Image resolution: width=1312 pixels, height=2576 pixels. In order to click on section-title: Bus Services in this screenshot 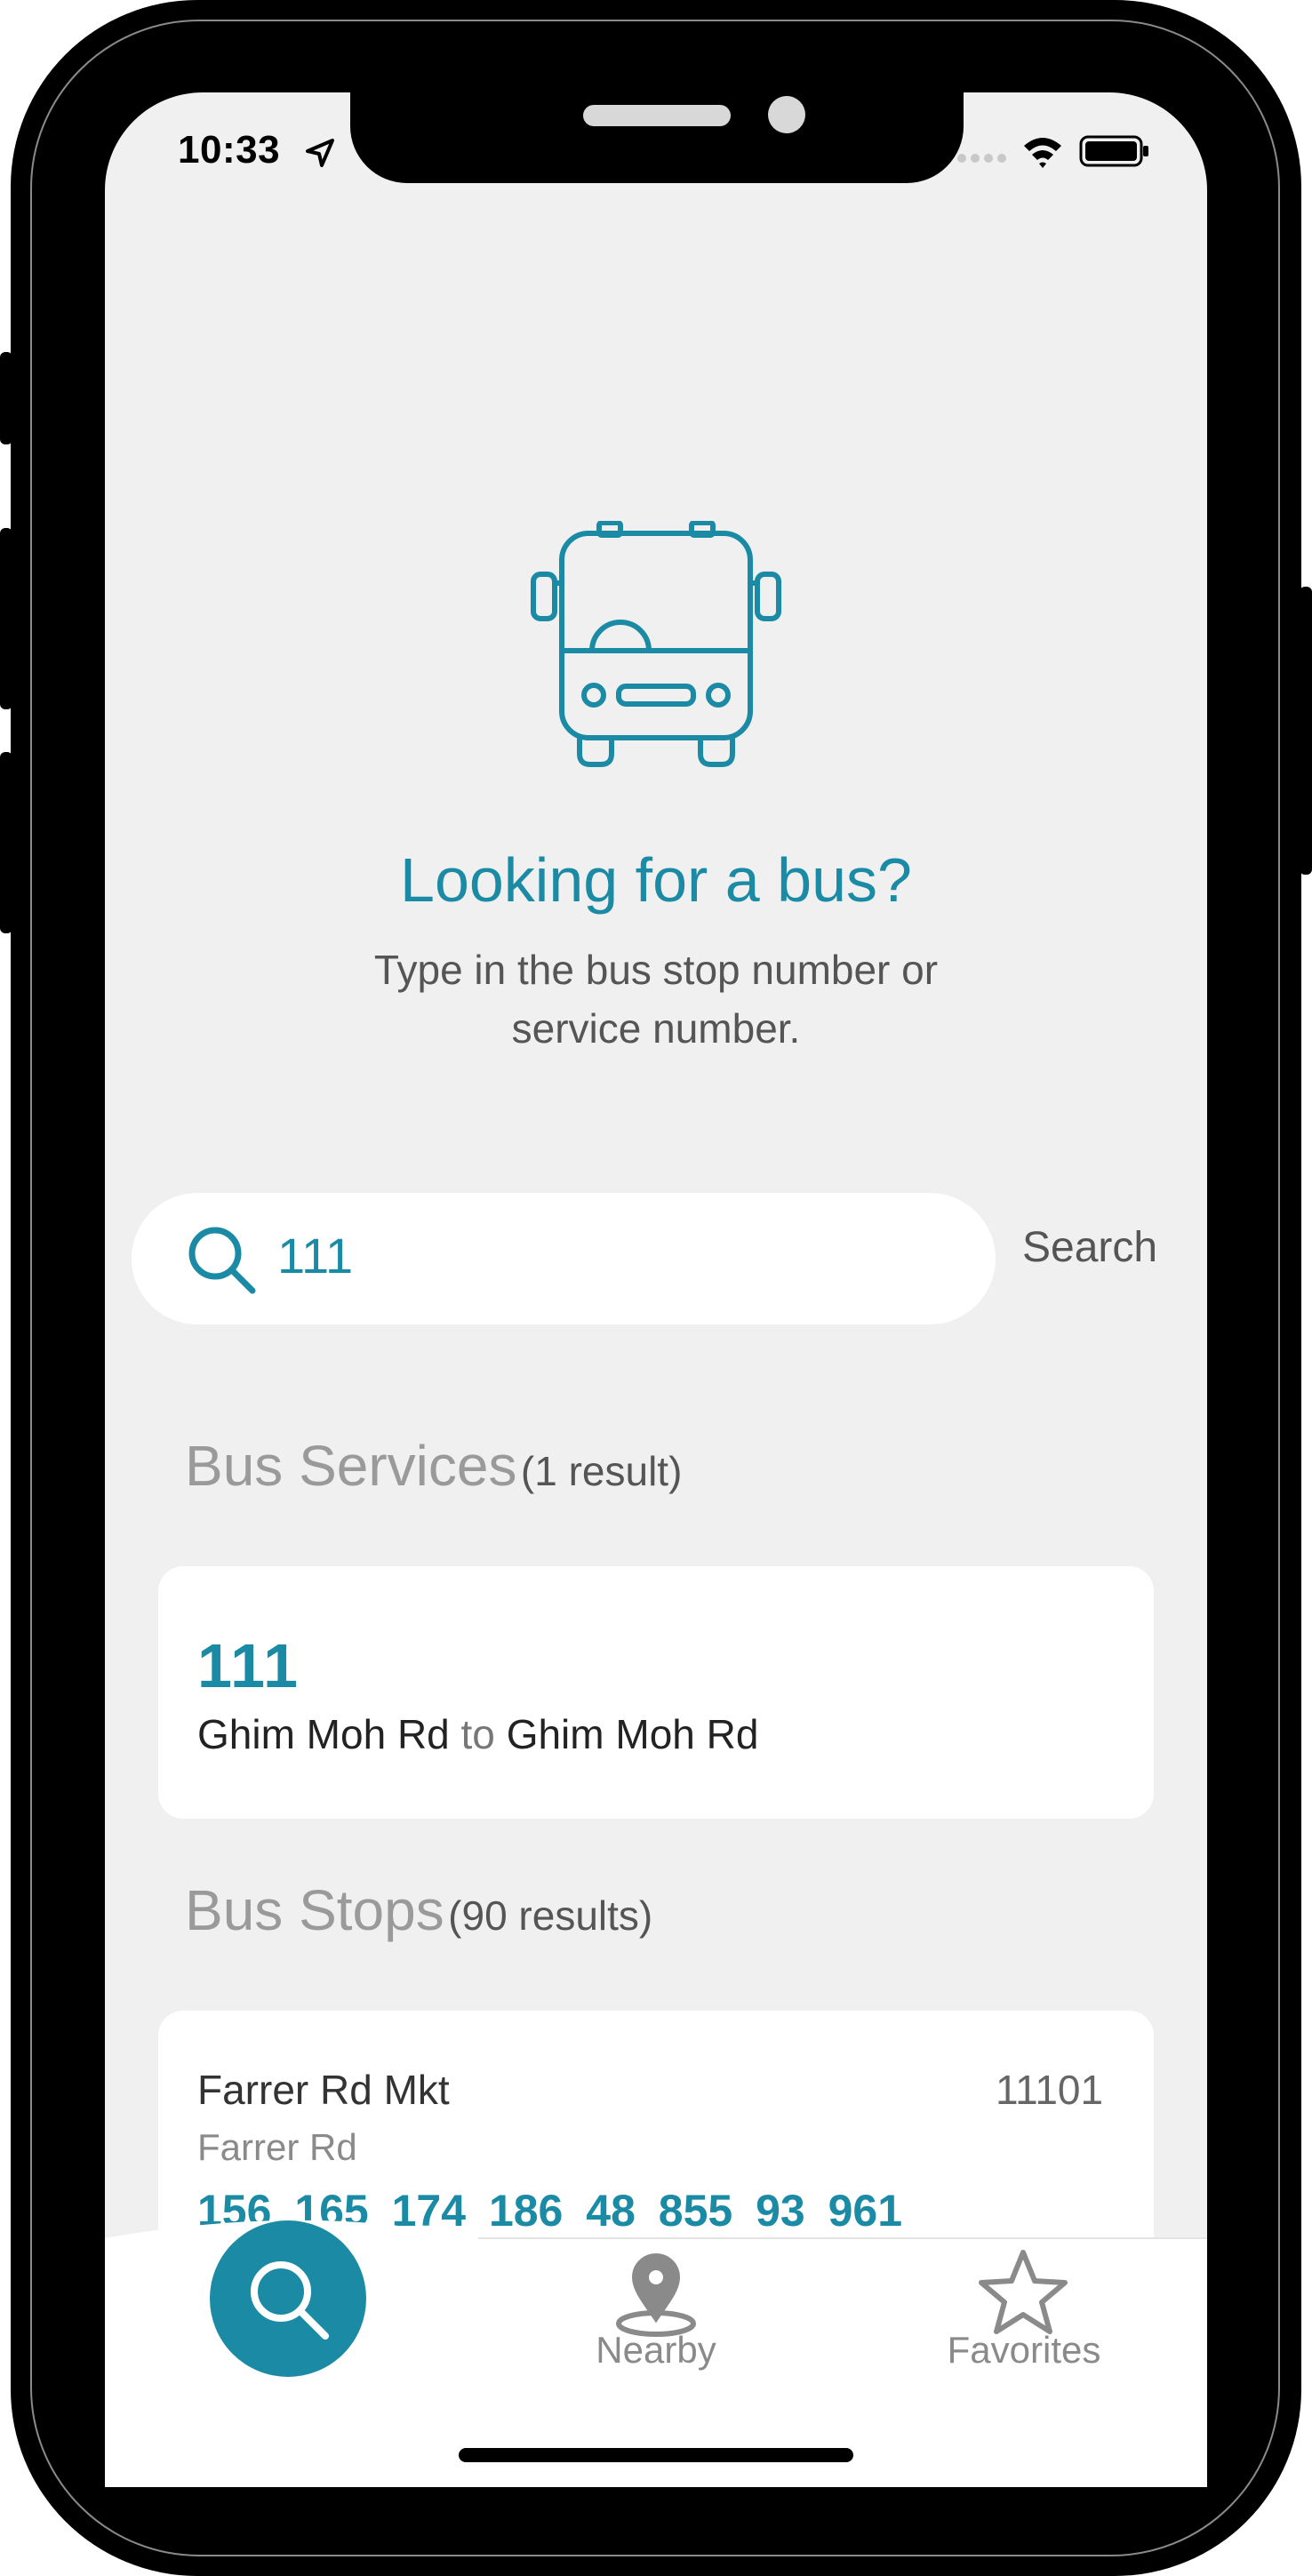, I will do `click(351, 1466)`.